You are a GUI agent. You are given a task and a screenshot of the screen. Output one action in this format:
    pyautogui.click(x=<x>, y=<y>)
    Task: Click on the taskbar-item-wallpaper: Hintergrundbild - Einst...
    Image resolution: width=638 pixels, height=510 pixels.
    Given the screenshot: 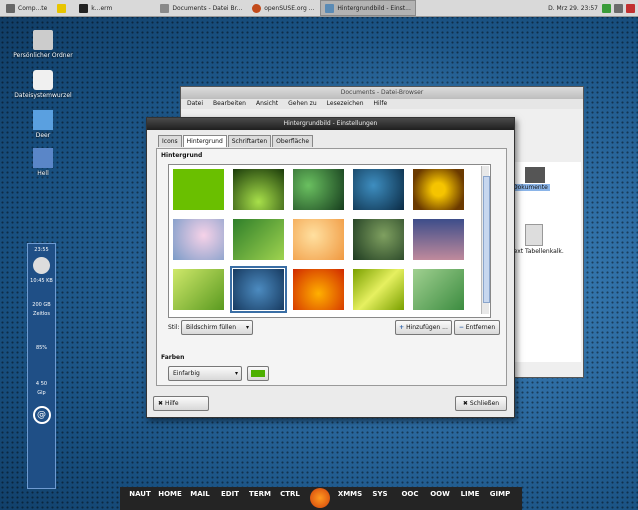 What is the action you would take?
    pyautogui.click(x=368, y=8)
    